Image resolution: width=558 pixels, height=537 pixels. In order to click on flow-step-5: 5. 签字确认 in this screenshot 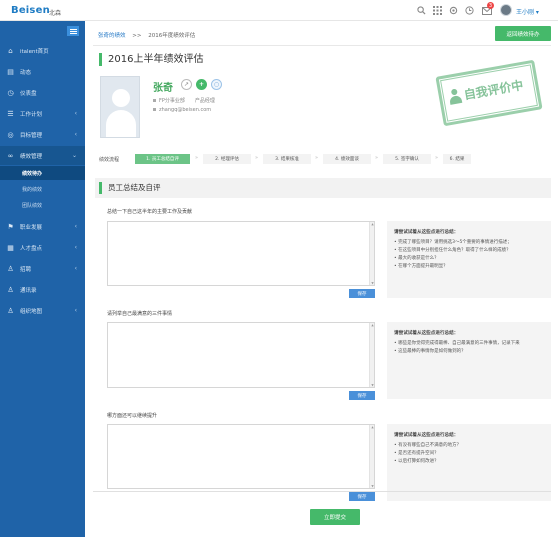, I will do `click(407, 159)`.